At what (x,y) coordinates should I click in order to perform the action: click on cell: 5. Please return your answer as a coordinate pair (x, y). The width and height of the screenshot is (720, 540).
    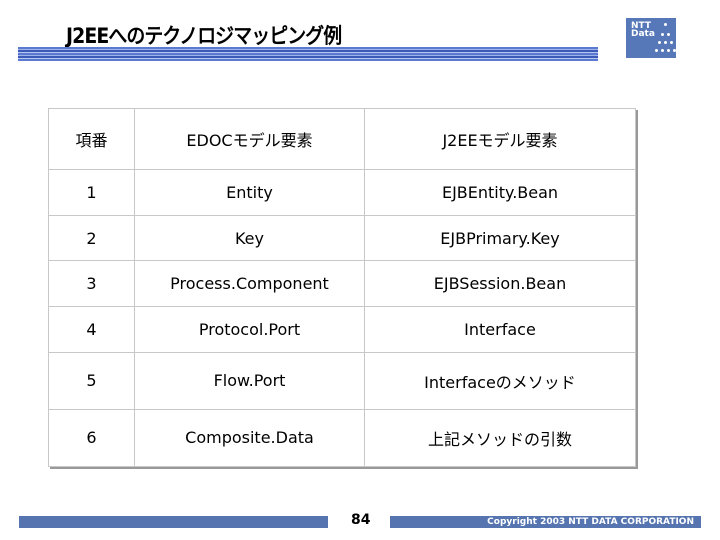
    Looking at the image, I should click on (91, 380).